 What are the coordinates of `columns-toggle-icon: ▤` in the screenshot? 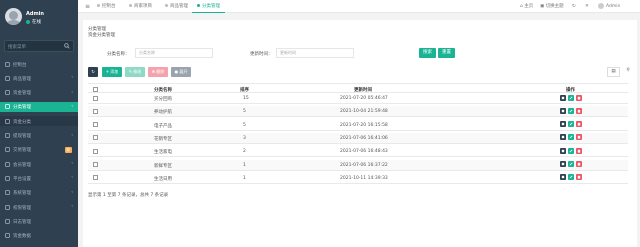 It's located at (613, 72).